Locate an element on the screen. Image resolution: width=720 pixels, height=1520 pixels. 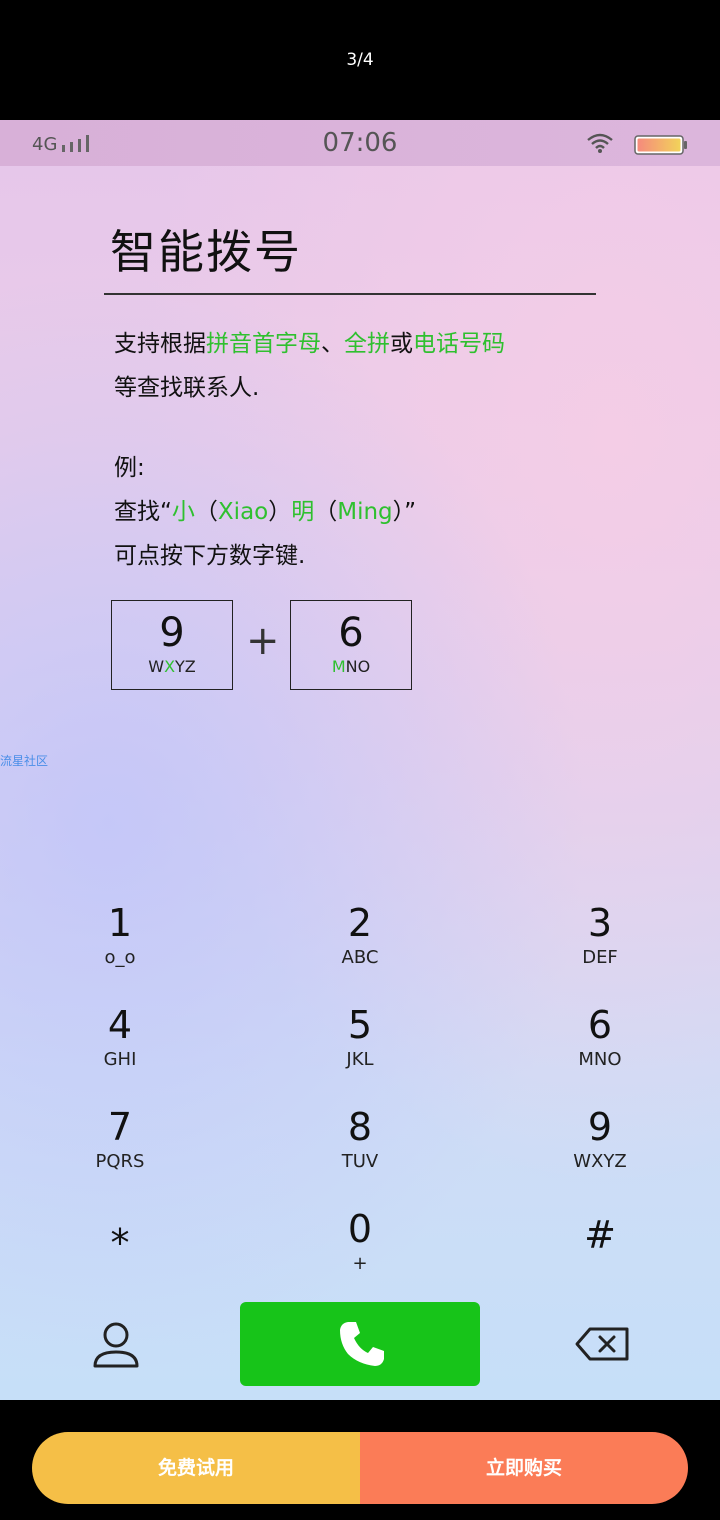
guide-description: 支持根据拼音首字母、全拼或电话号码 等查找联系人. is located at coordinates (309, 366).